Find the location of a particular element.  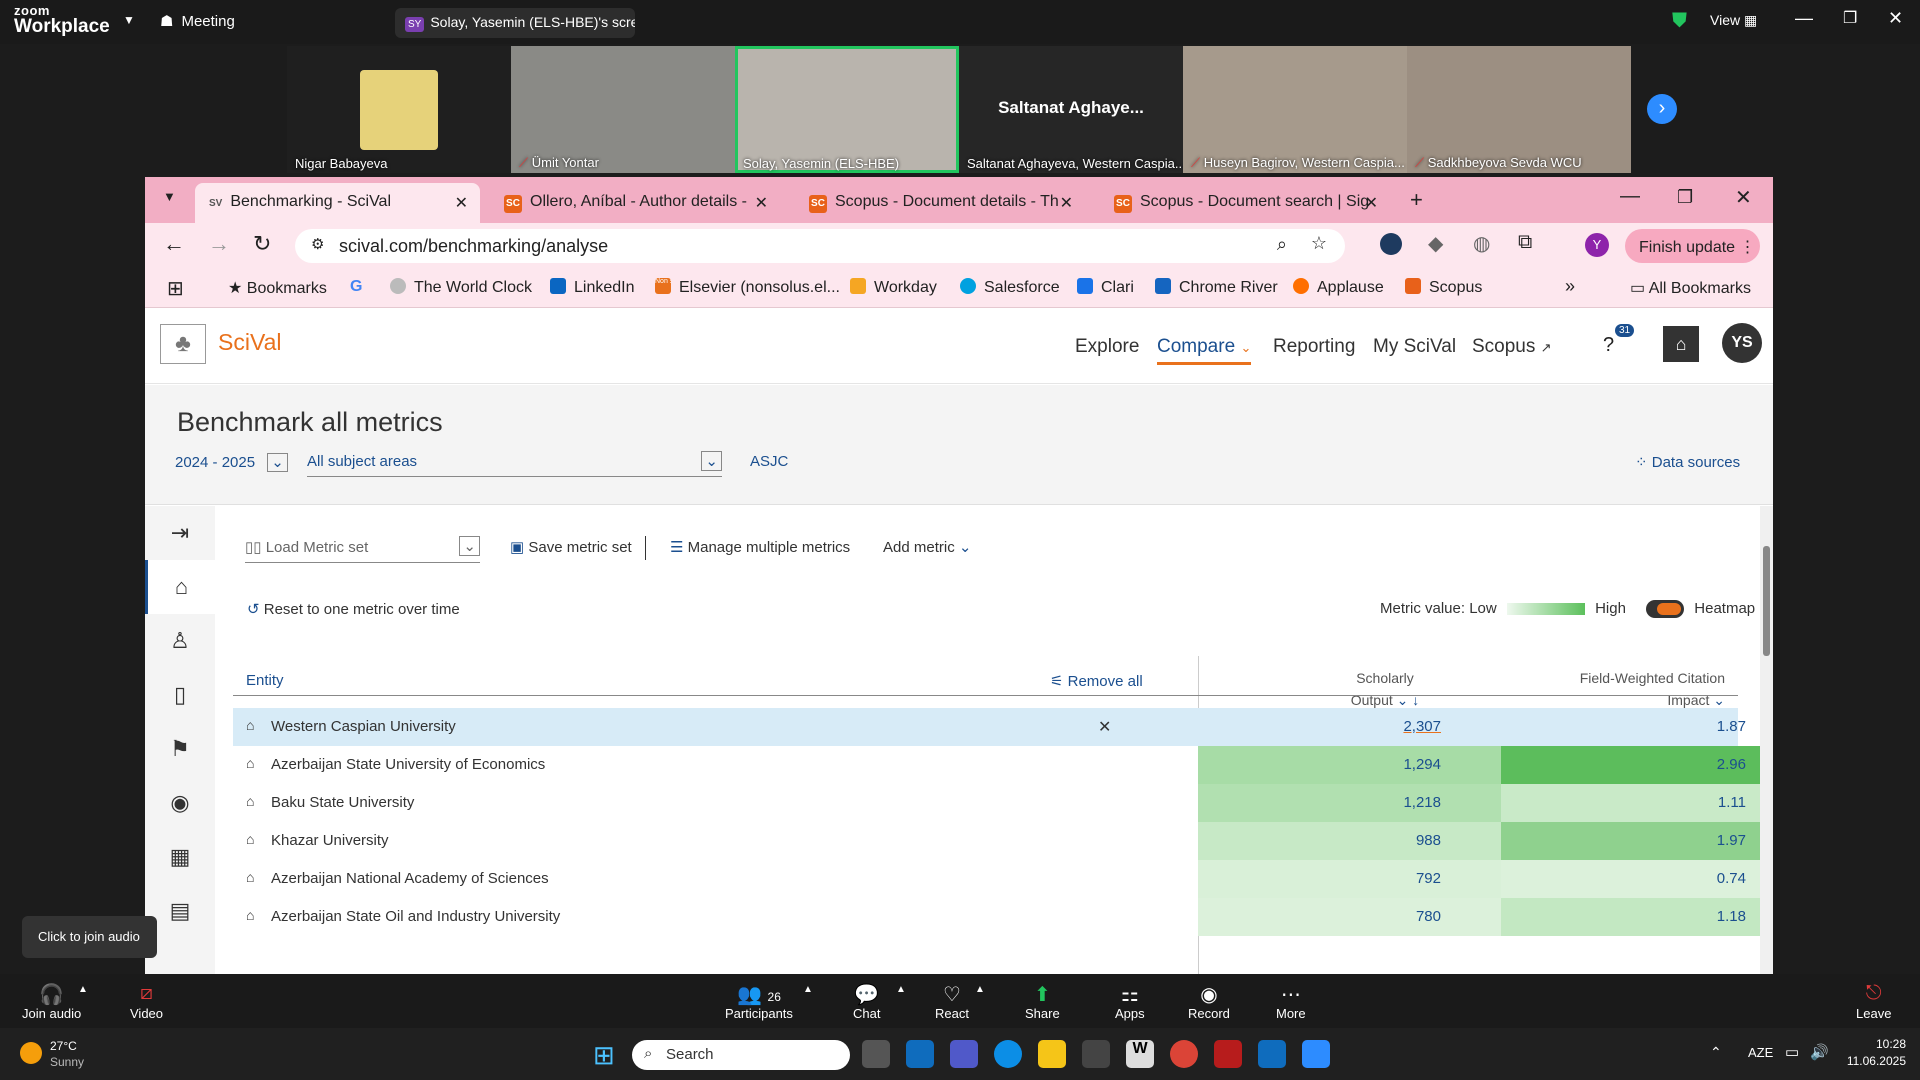

star-icon: ☆ is located at coordinates (1319, 243).